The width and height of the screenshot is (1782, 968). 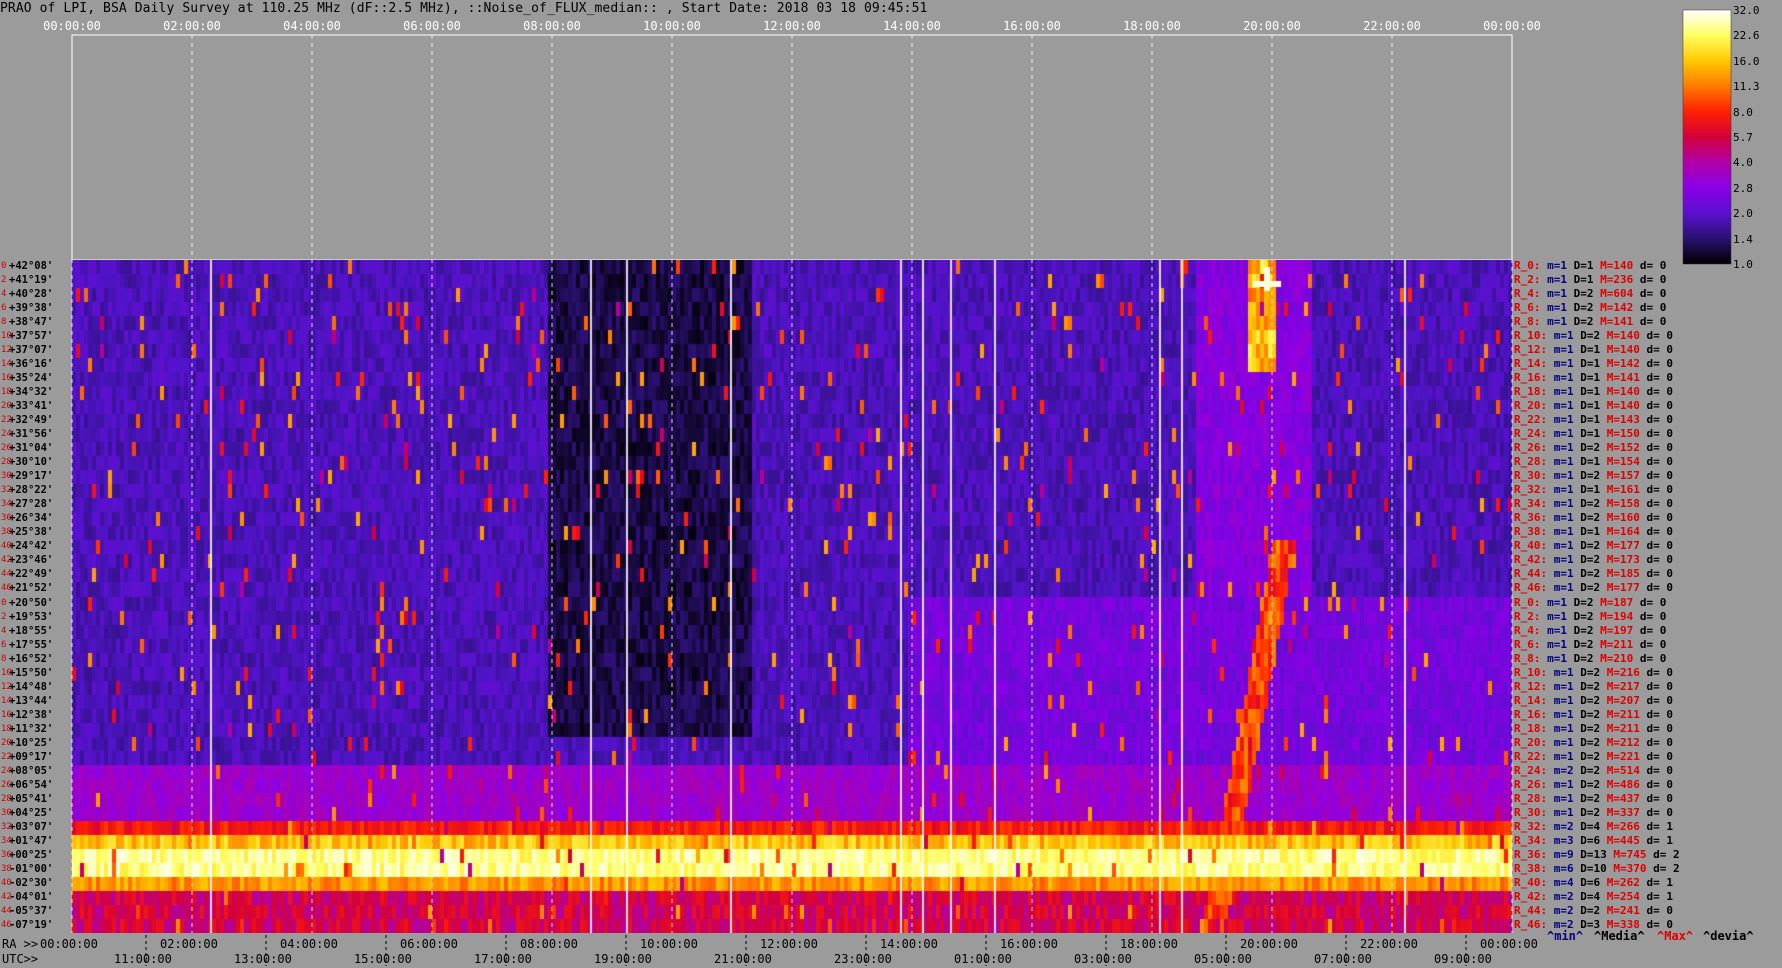 What do you see at coordinates (1593, 798) in the screenshot?
I see `row-stat: R_28: m=1 D=2 M=437 d= 0` at bounding box center [1593, 798].